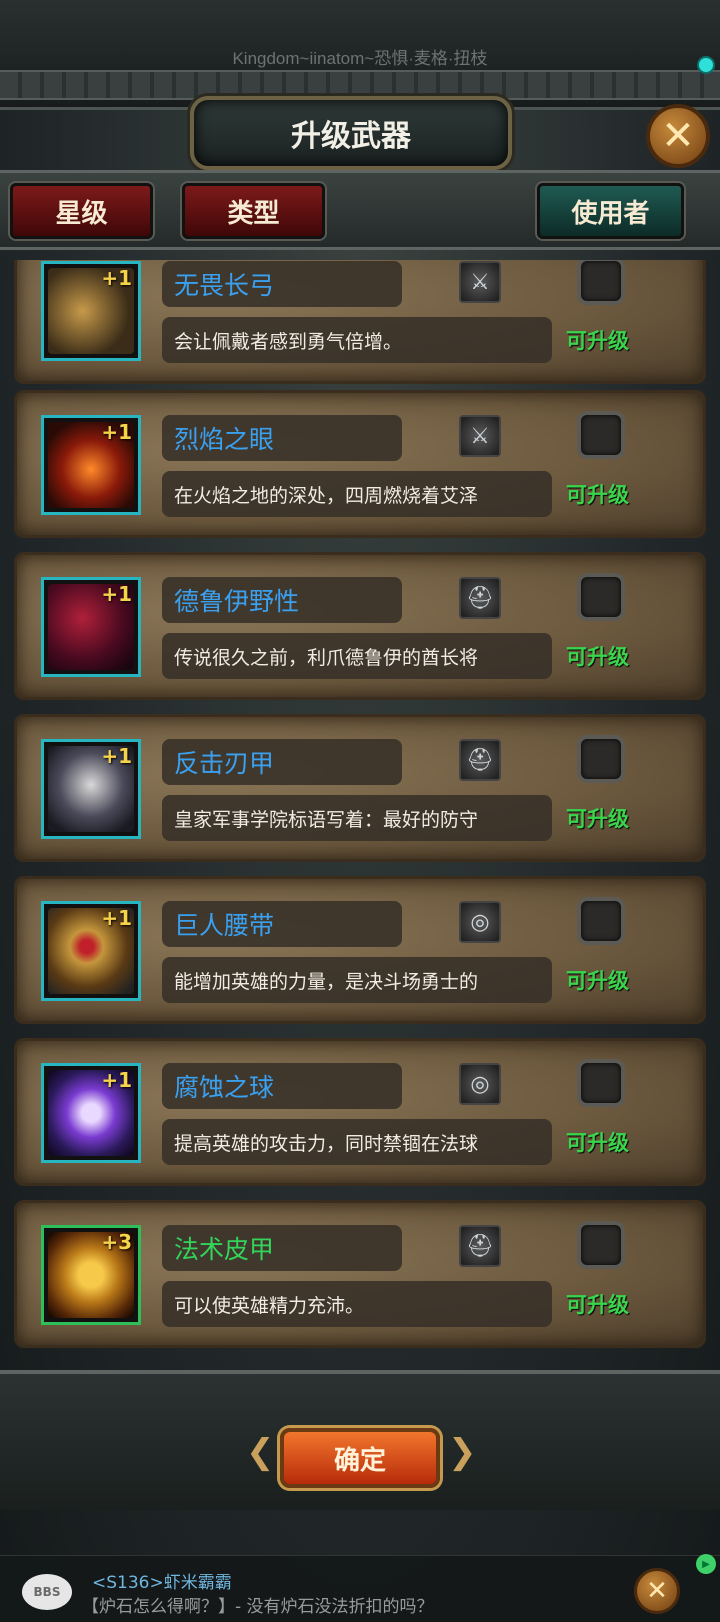 Image resolution: width=720 pixels, height=1622 pixels. Describe the element at coordinates (282, 600) in the screenshot. I see `item-name: 德鲁伊野性` at that location.